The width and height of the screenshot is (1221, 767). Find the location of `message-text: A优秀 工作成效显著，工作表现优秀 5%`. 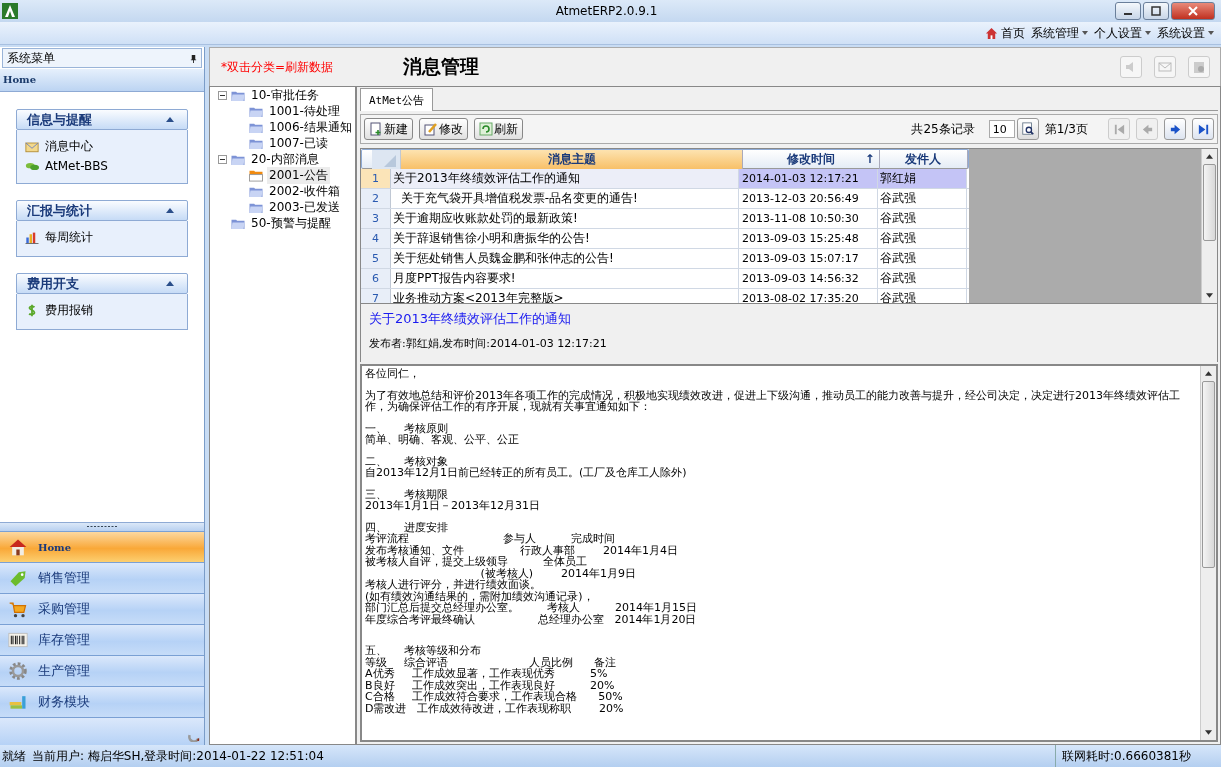

message-text: A优秀 工作成效显著，工作表现优秀 5% is located at coordinates (486, 674).